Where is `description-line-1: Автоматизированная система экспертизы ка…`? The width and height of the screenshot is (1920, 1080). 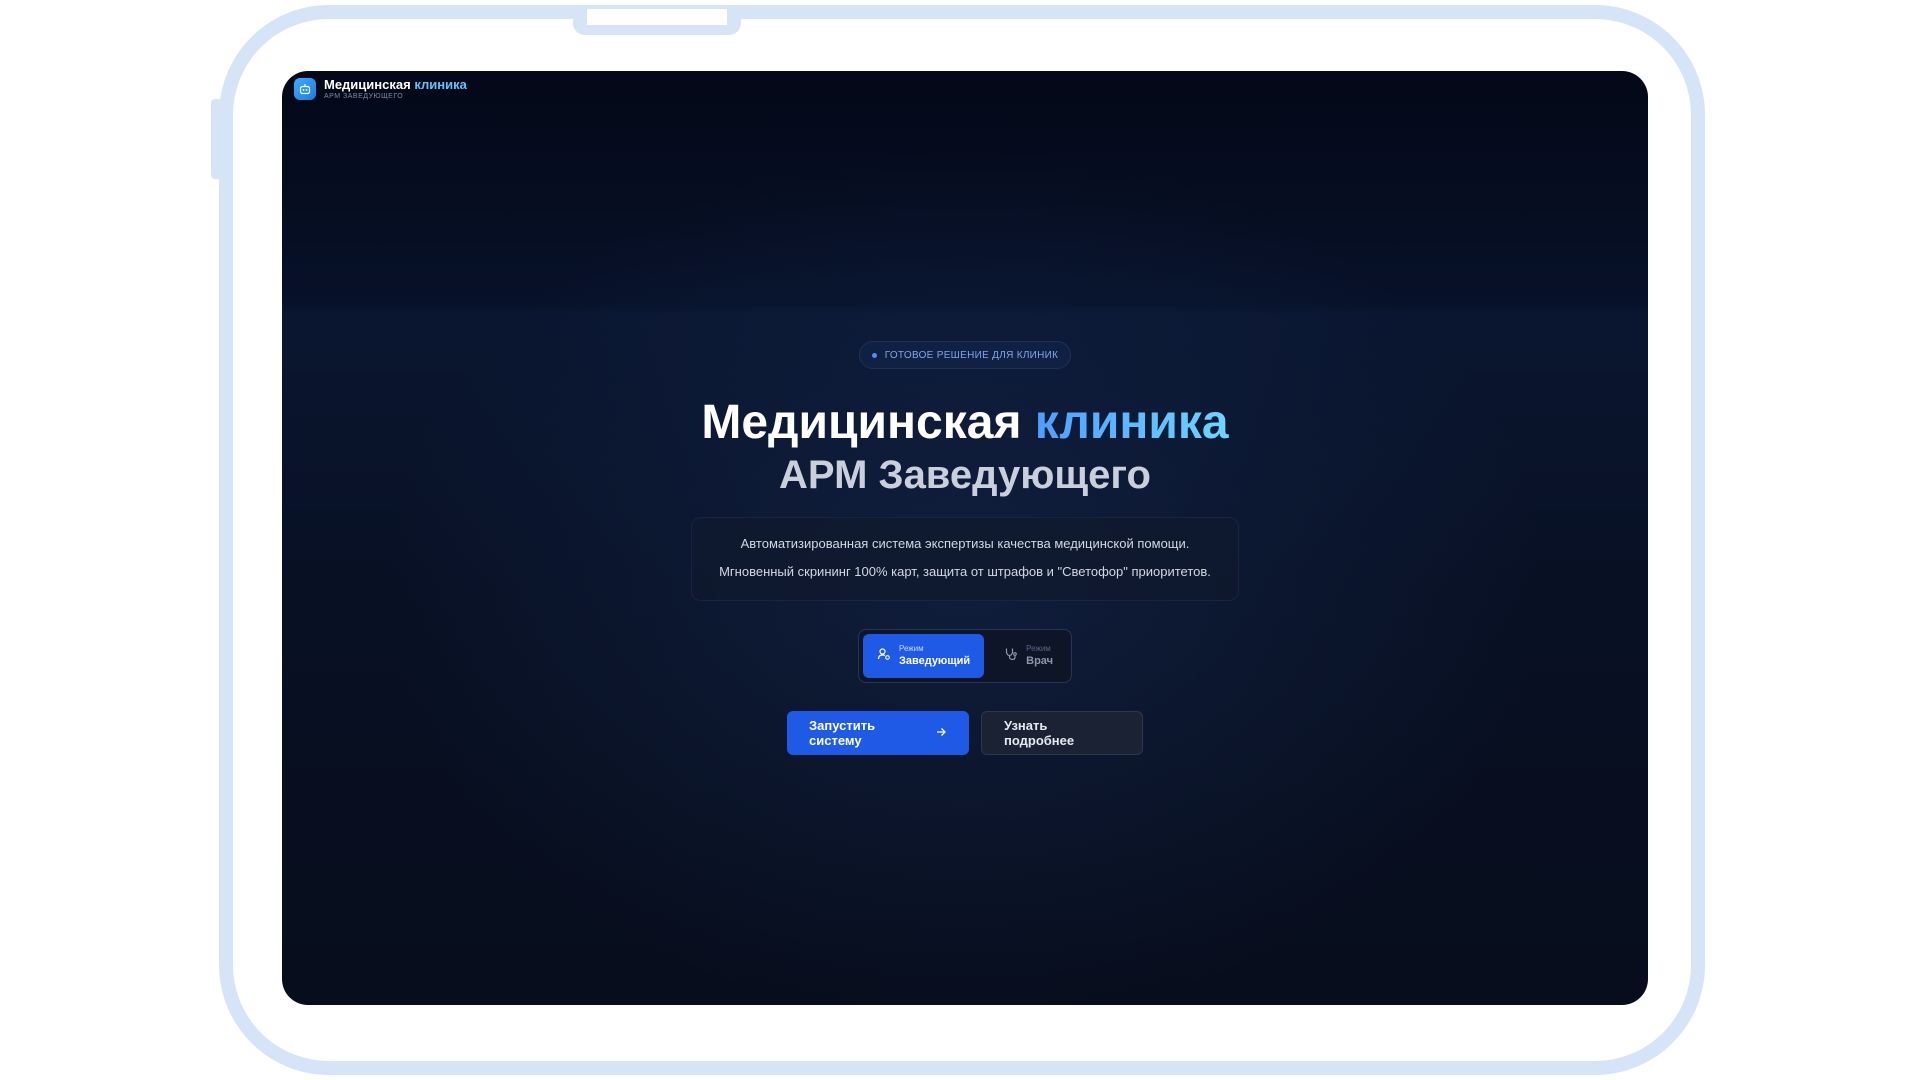 description-line-1: Автоматизированная система экспертизы ка… is located at coordinates (965, 543).